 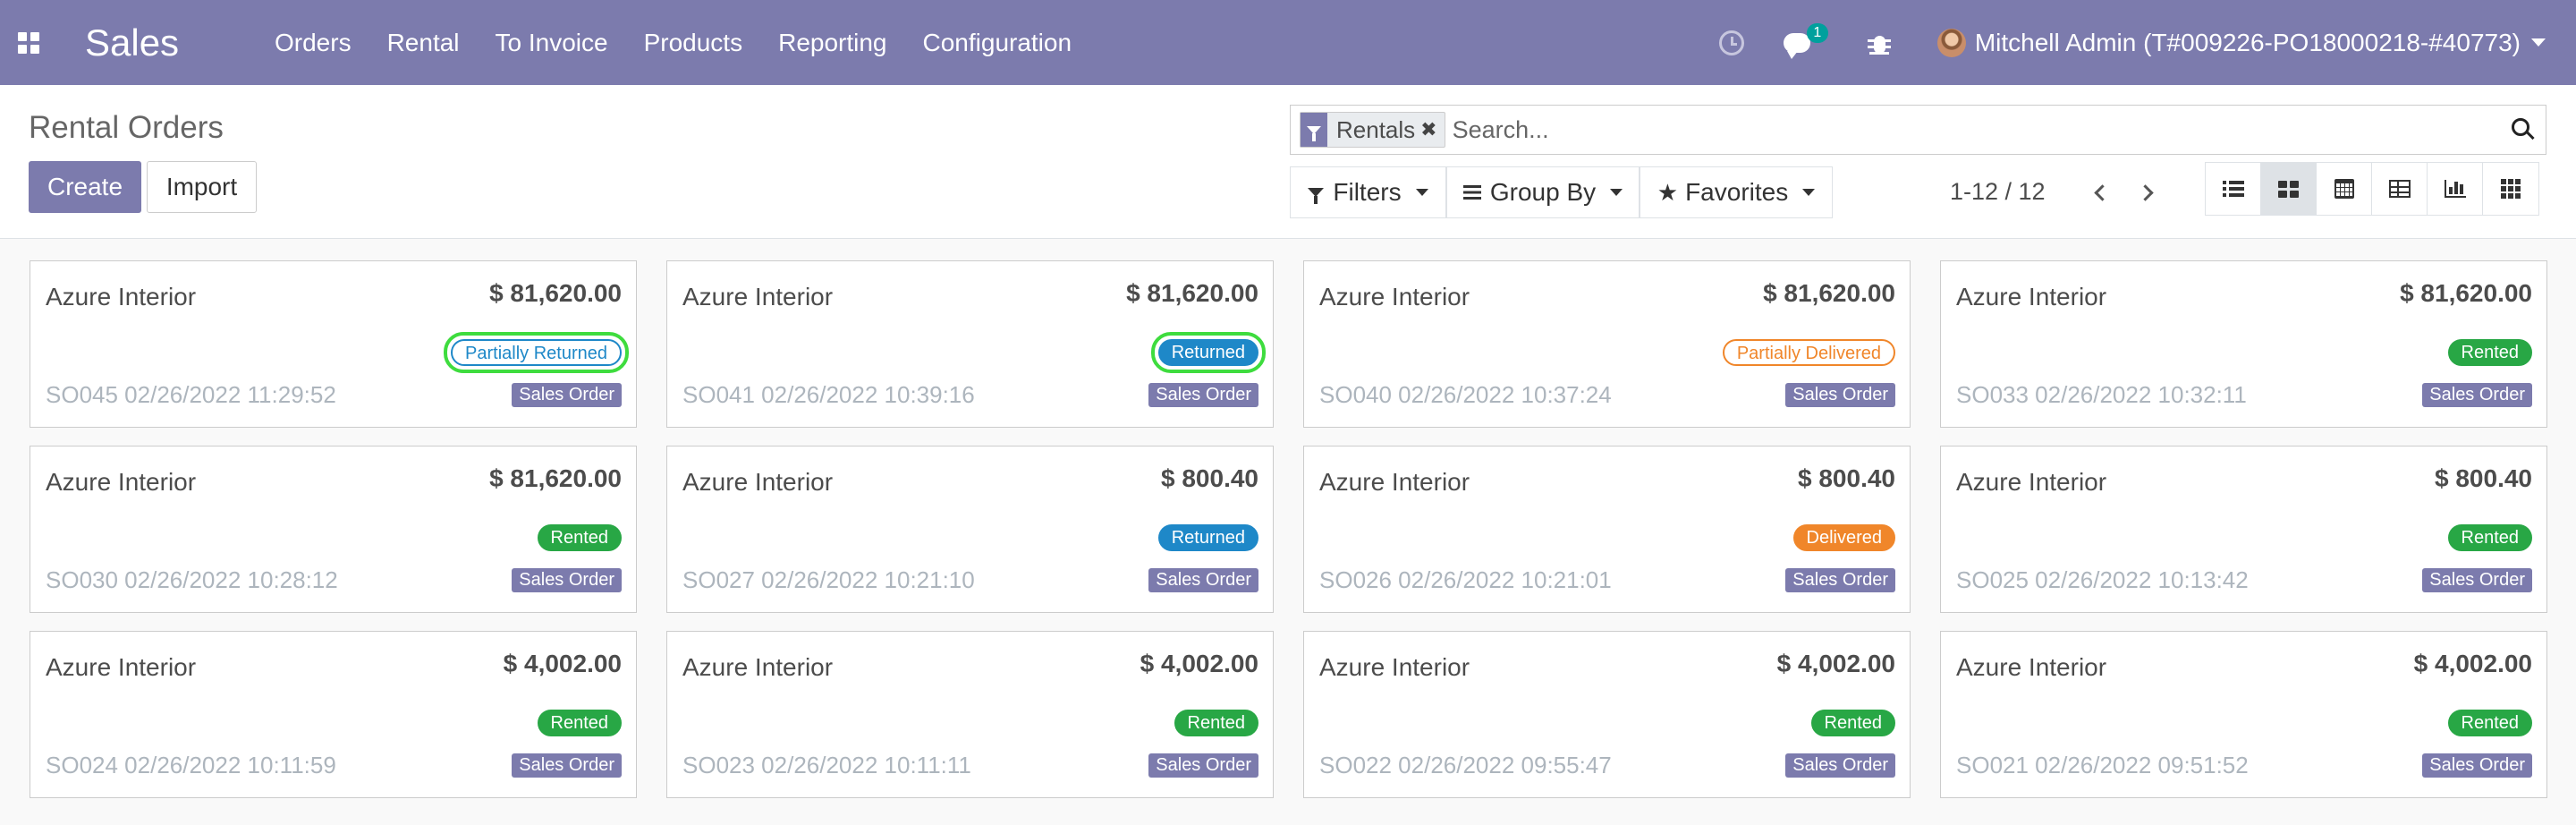 I want to click on breadcrumb-title: Rental Orders, so click(x=126, y=127).